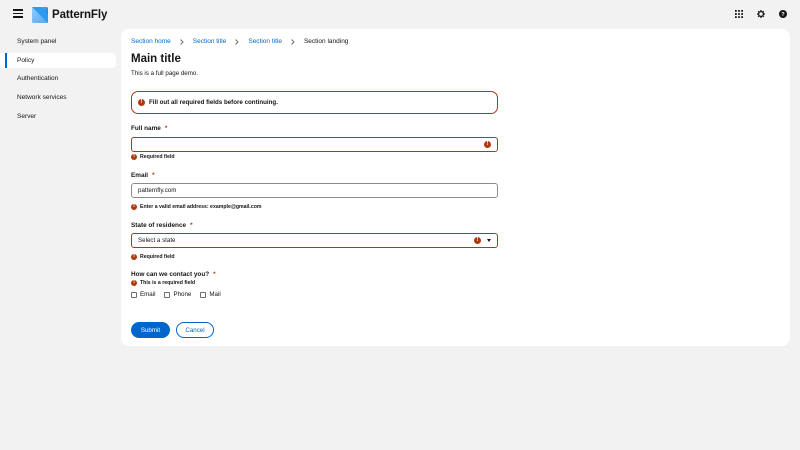 This screenshot has width=800, height=450. I want to click on breadcrumb-link-section-home: Section home, so click(151, 41).